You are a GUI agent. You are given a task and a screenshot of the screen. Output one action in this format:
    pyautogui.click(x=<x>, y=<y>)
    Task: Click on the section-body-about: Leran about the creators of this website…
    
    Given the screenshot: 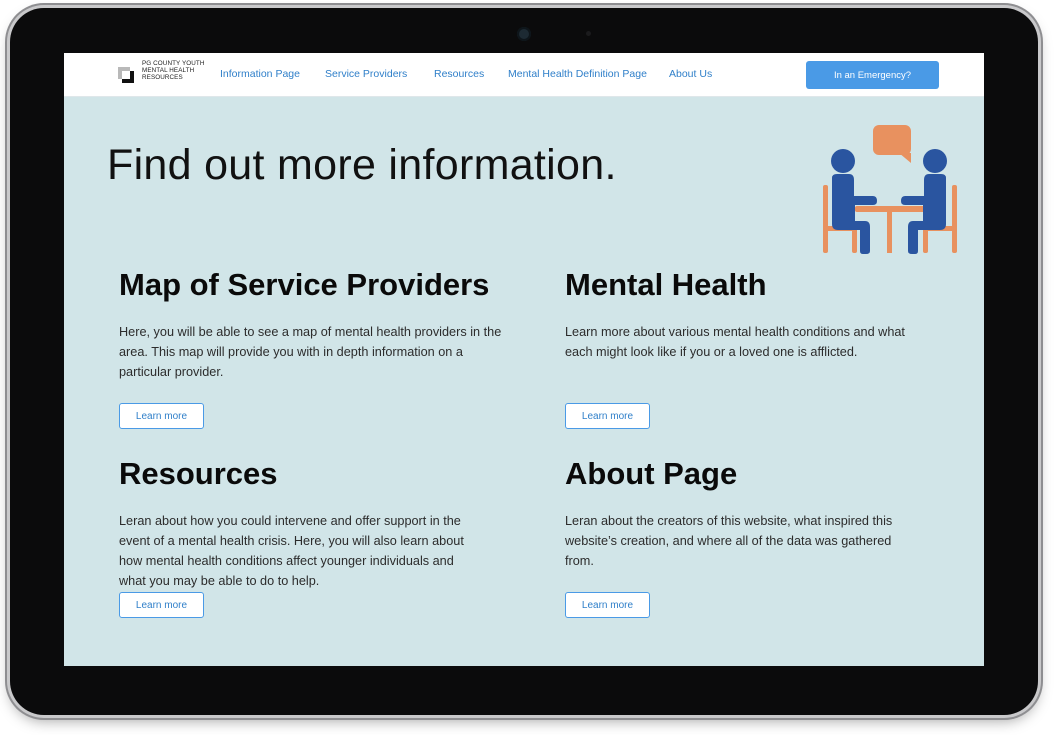 What is the action you would take?
    pyautogui.click(x=729, y=541)
    